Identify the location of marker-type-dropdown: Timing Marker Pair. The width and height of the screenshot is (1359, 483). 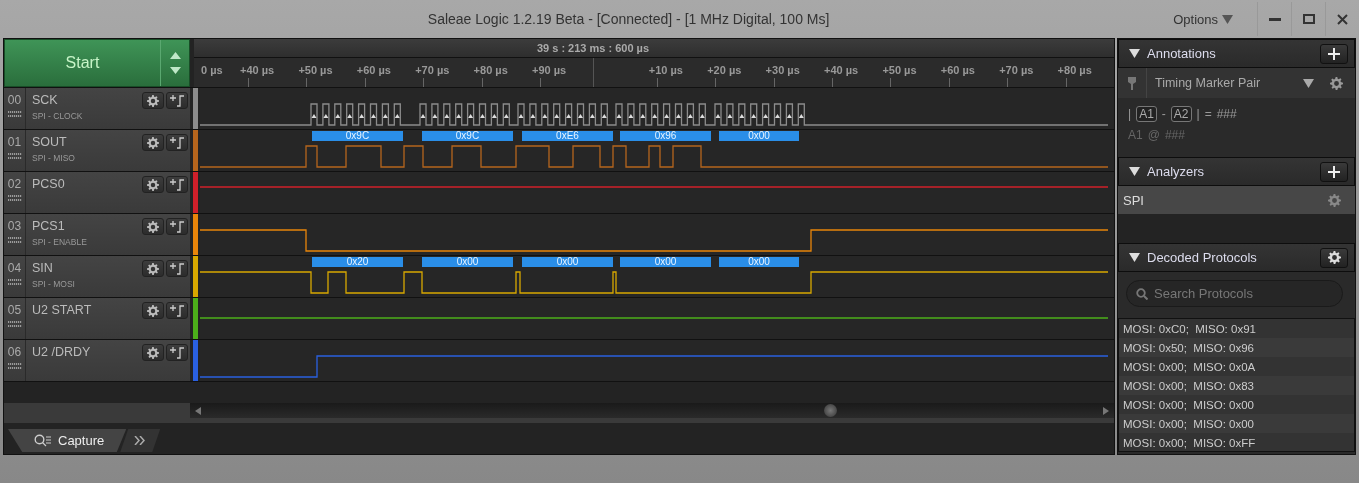
(1233, 83).